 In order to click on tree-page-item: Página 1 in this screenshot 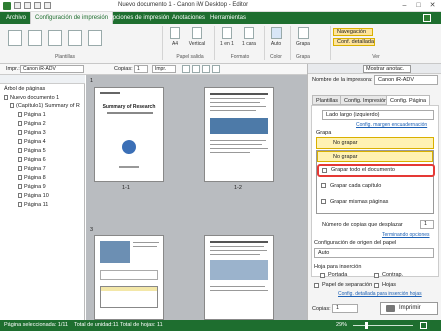, I will do `click(32, 115)`.